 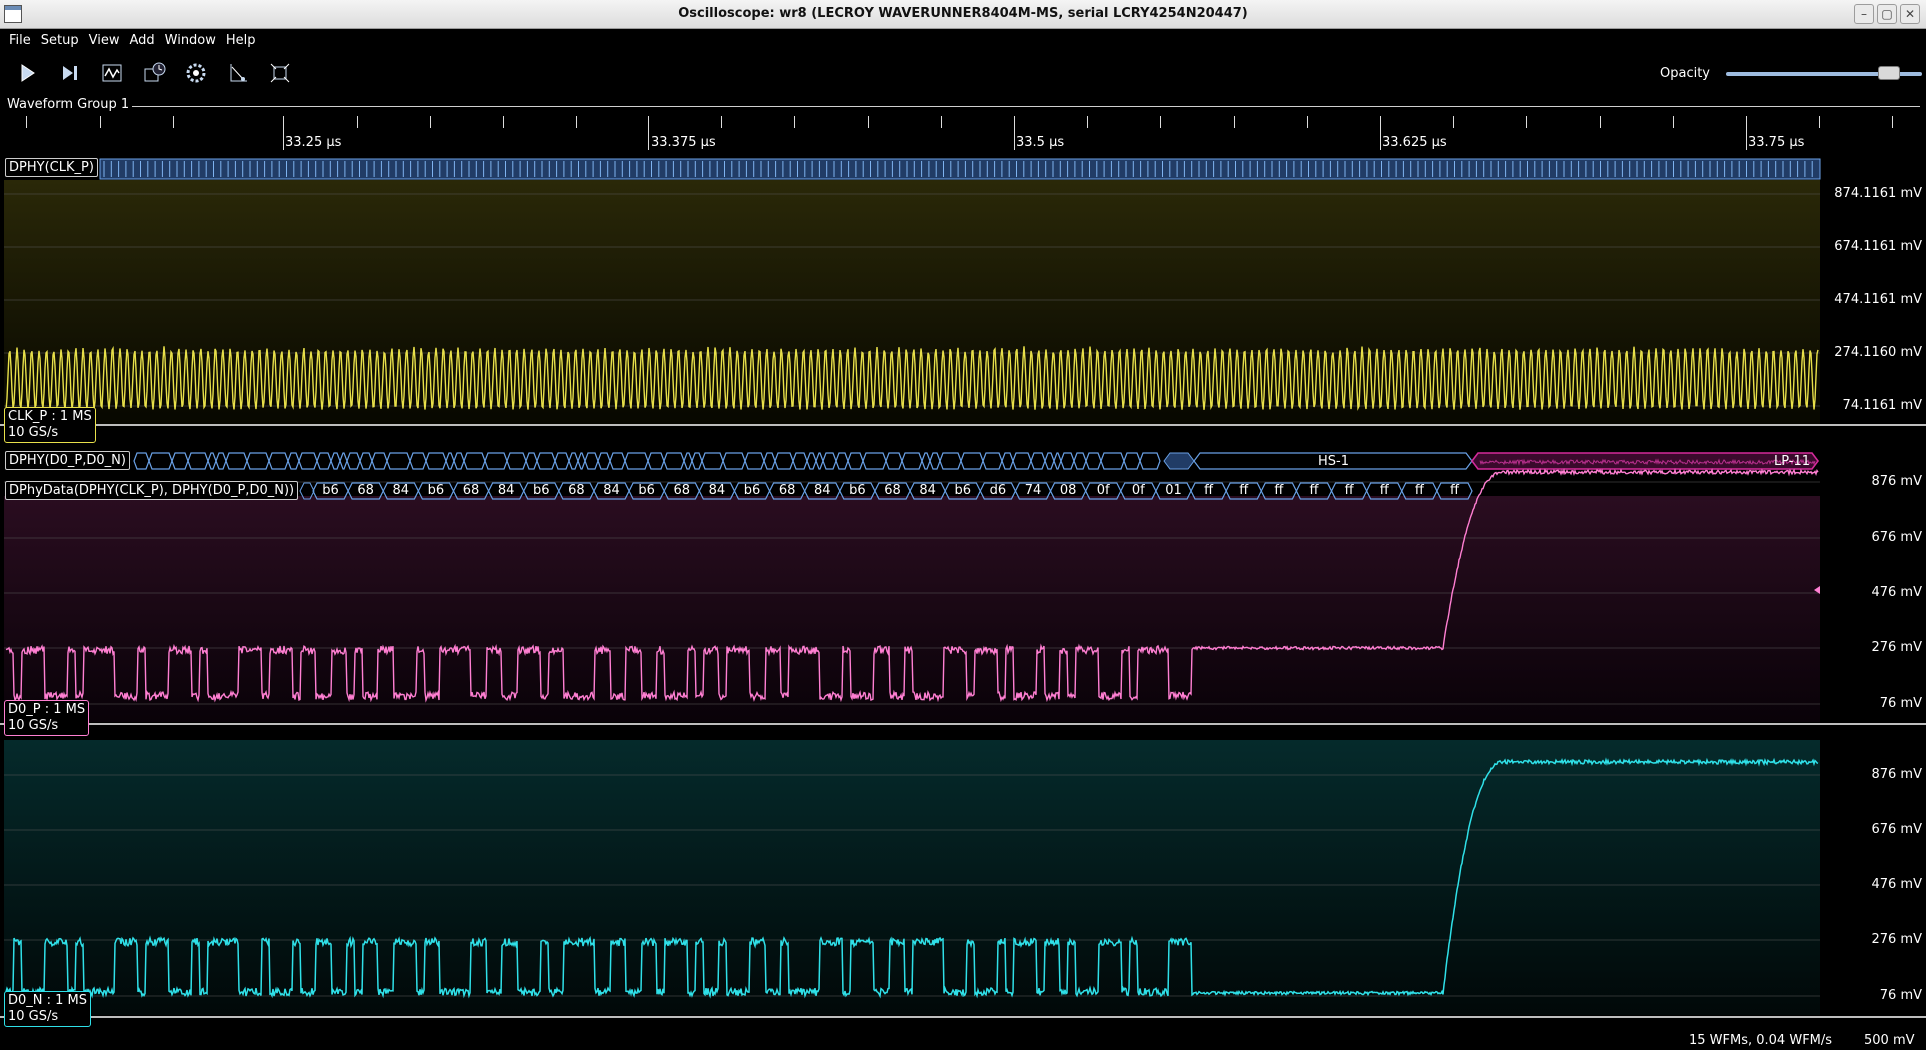 What do you see at coordinates (963, 425) in the screenshot?
I see `clk-panel-divider` at bounding box center [963, 425].